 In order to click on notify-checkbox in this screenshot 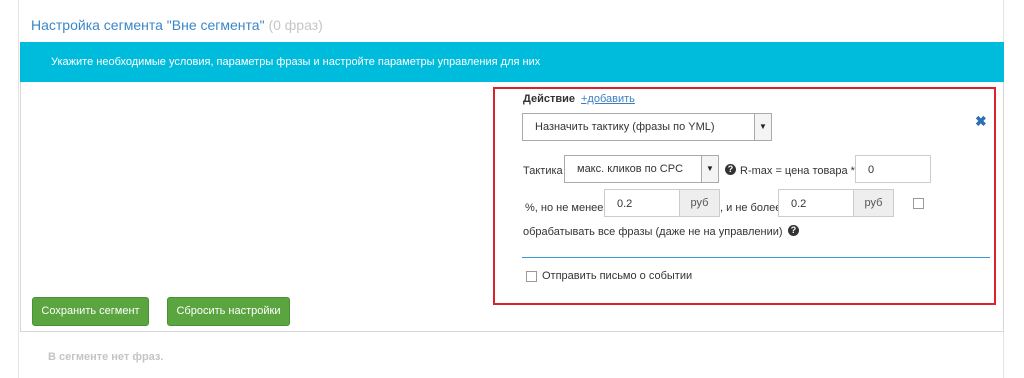, I will do `click(531, 276)`.